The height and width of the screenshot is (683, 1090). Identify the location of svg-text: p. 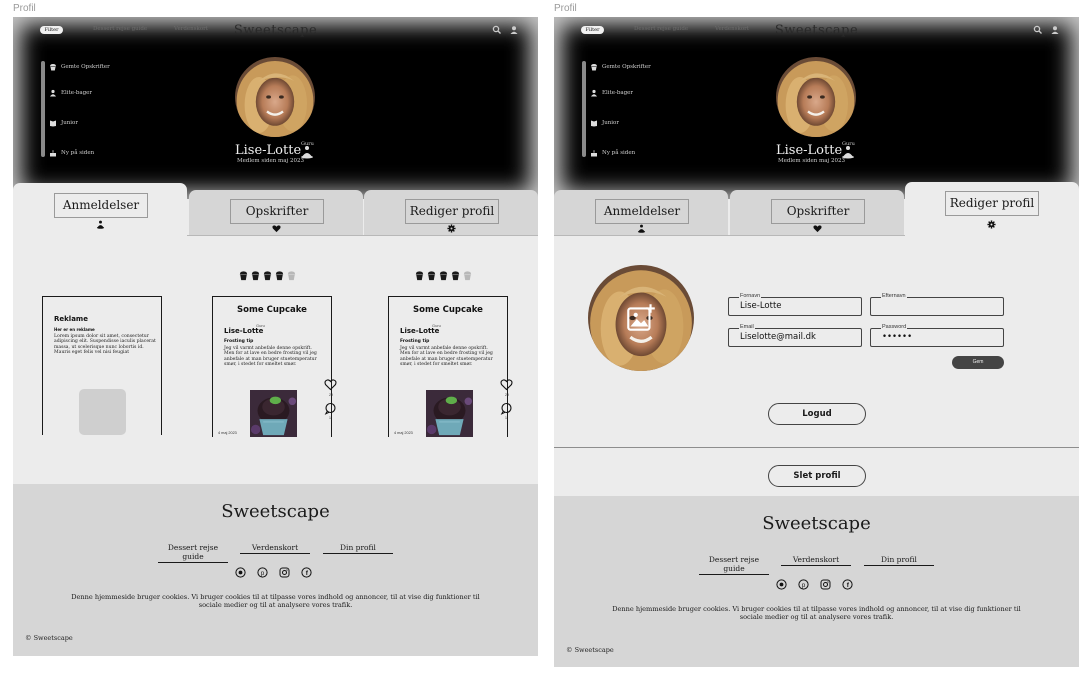
(263, 574).